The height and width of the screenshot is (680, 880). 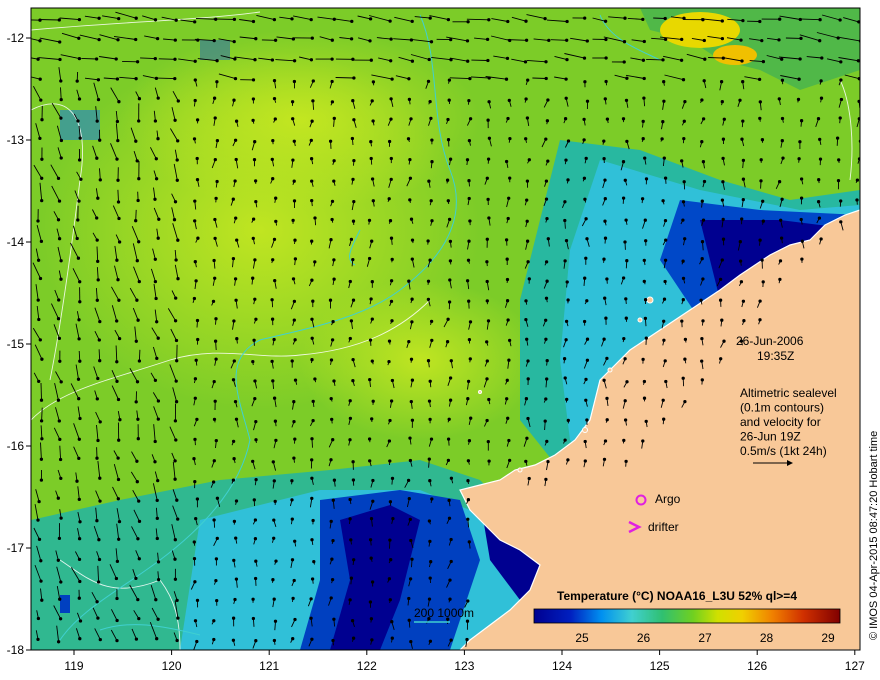 What do you see at coordinates (73, 666) in the screenshot?
I see `lon-tick-label: 119` at bounding box center [73, 666].